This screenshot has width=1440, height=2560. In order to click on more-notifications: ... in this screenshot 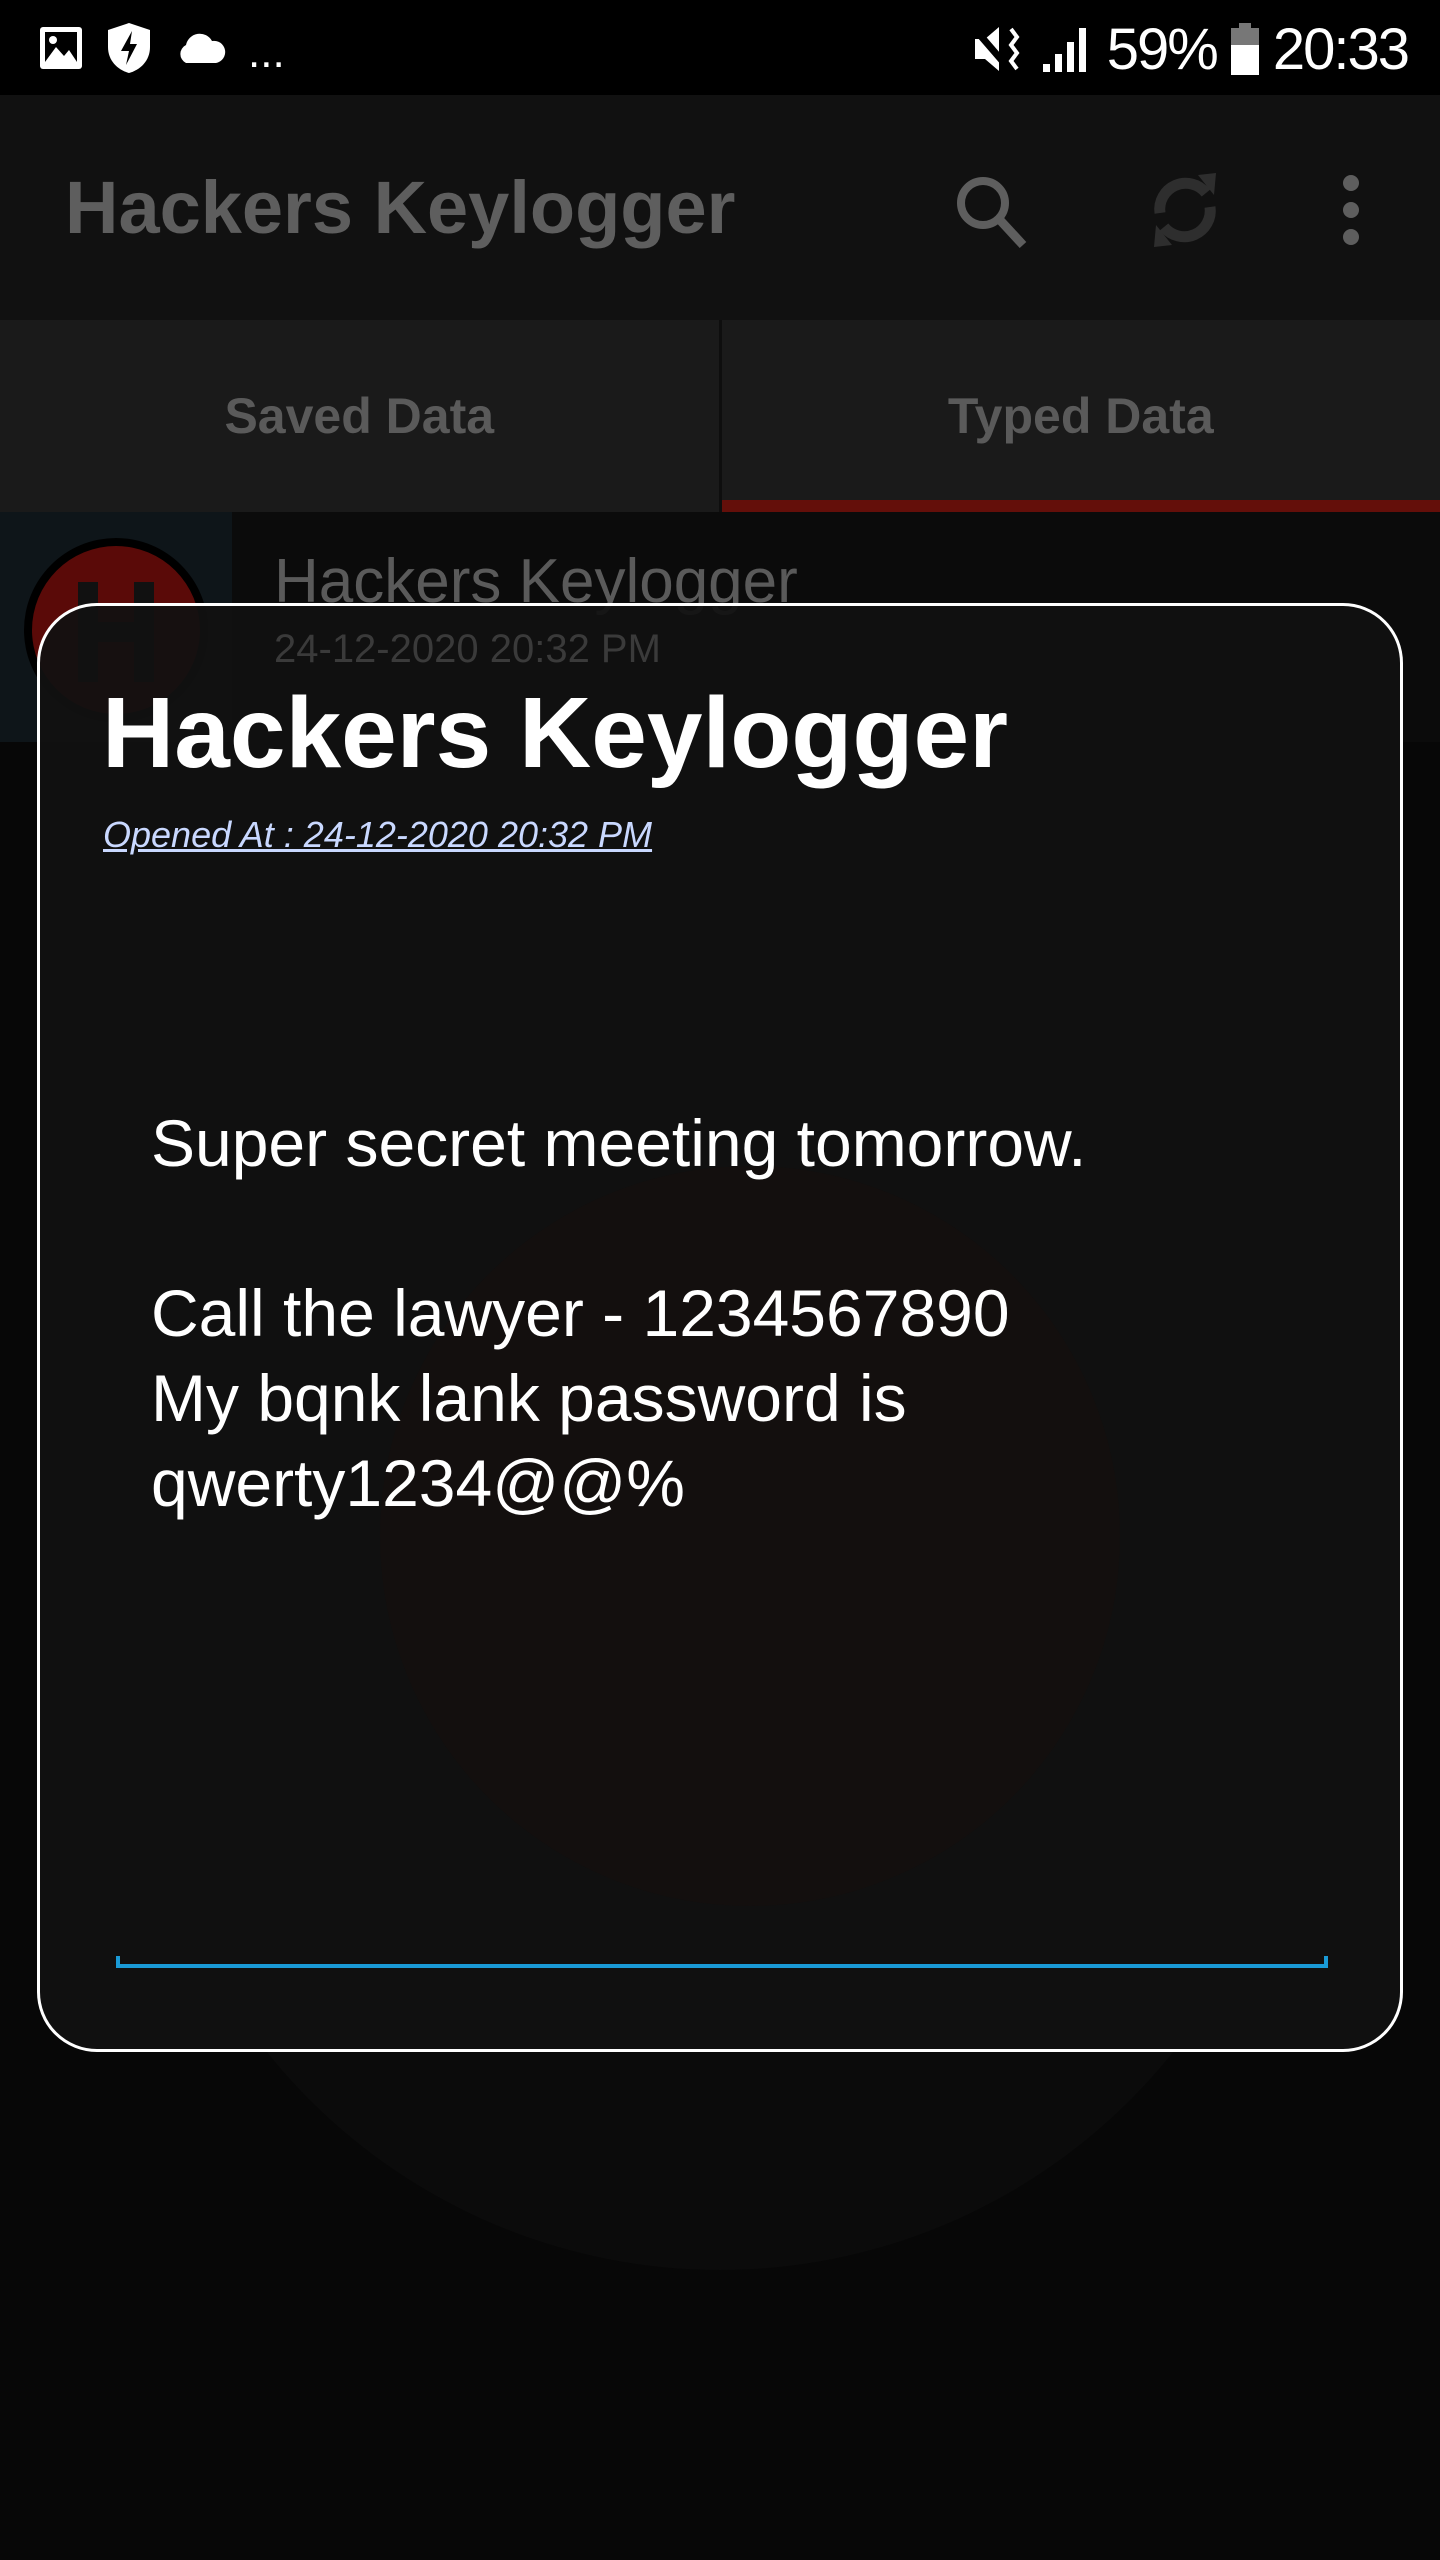, I will do `click(266, 52)`.